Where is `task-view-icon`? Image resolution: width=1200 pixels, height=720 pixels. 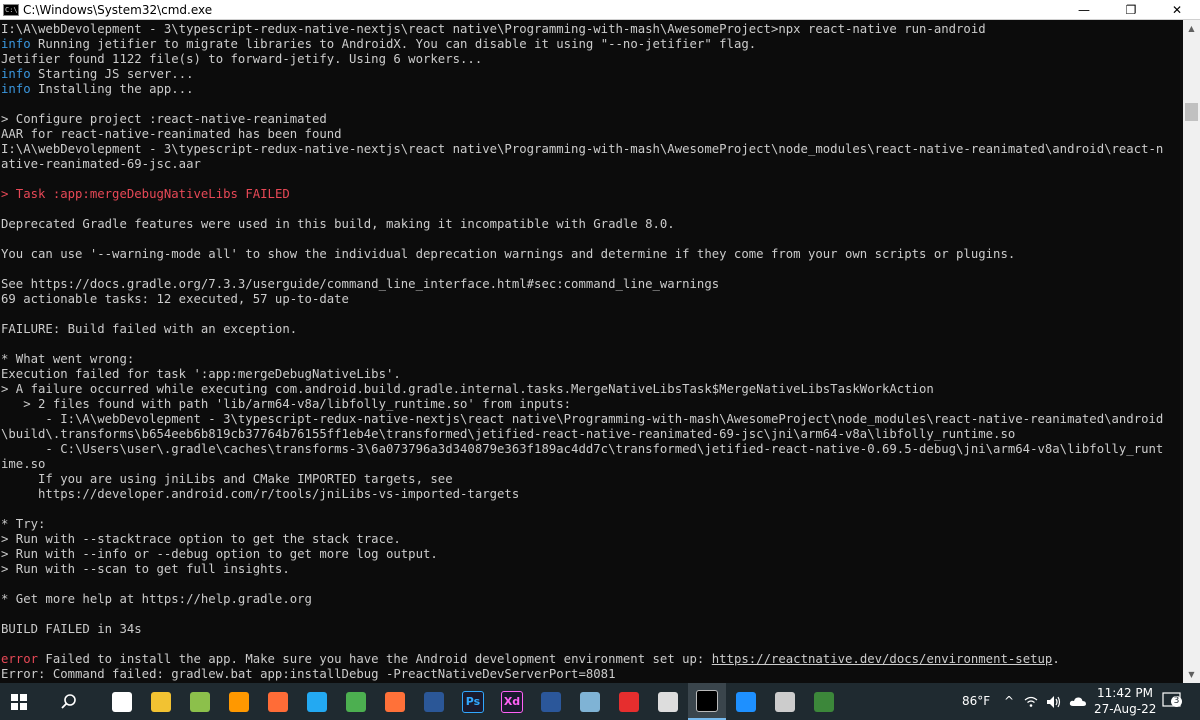 task-view-icon is located at coordinates (122, 701).